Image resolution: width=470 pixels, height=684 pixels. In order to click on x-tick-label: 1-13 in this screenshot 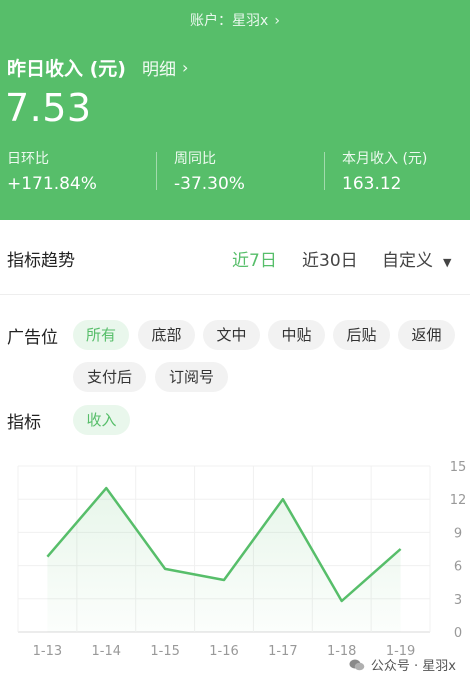, I will do `click(48, 651)`.